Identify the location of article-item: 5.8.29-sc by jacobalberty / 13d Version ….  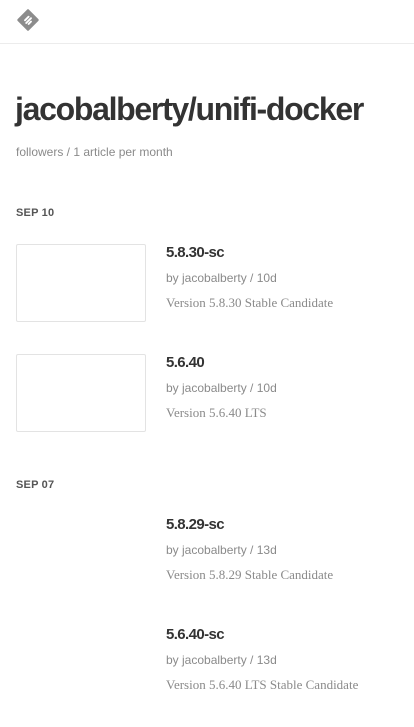
(207, 556).